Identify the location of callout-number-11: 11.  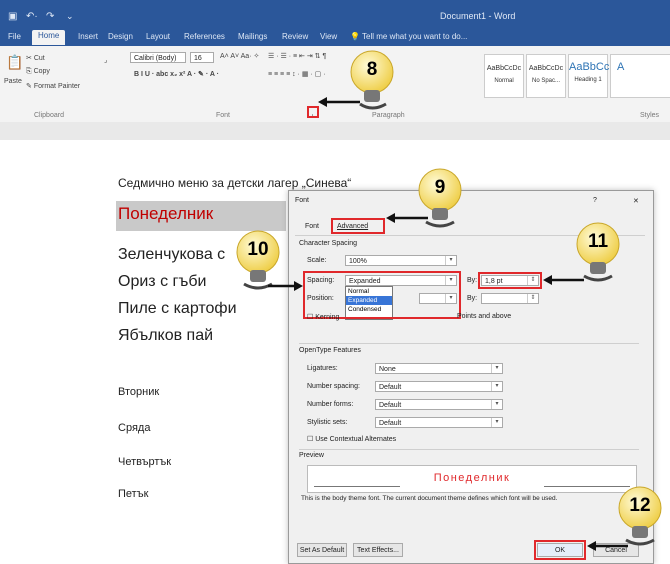
(598, 241).